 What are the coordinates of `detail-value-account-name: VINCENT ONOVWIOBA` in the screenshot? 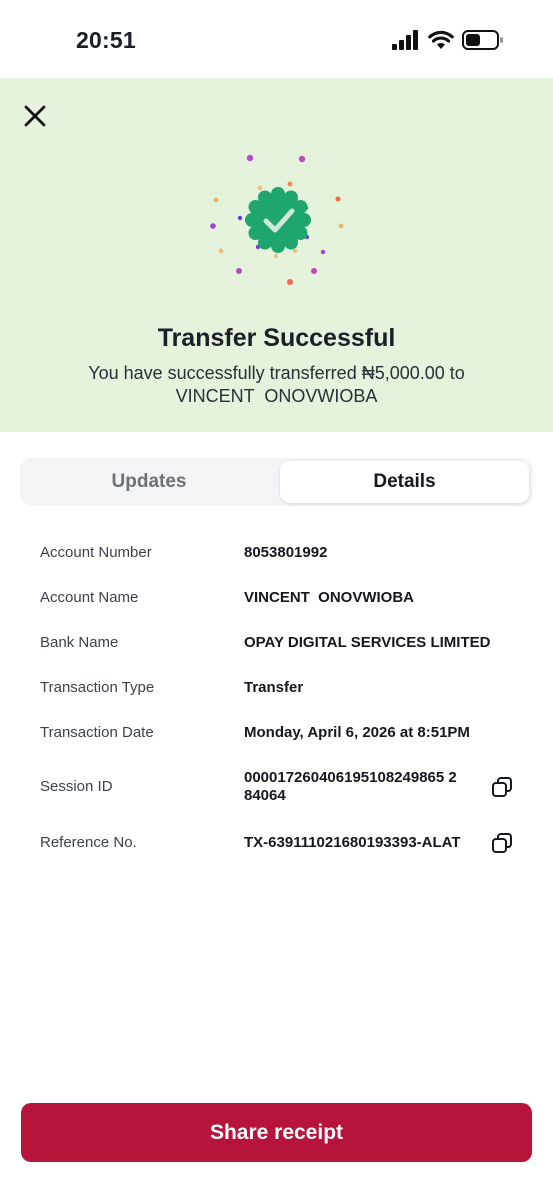 It's located at (329, 597).